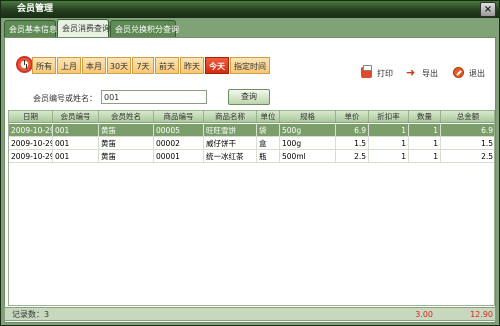 This screenshot has height=326, width=500. What do you see at coordinates (424, 314) in the screenshot?
I see `quantity-total: 3.00` at bounding box center [424, 314].